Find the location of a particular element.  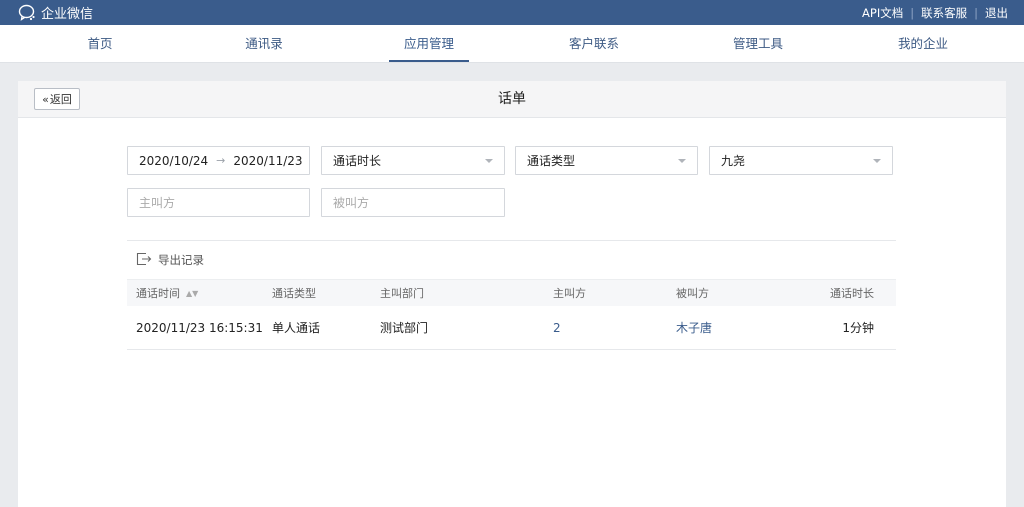

callee-input: 被叫方 is located at coordinates (413, 202).